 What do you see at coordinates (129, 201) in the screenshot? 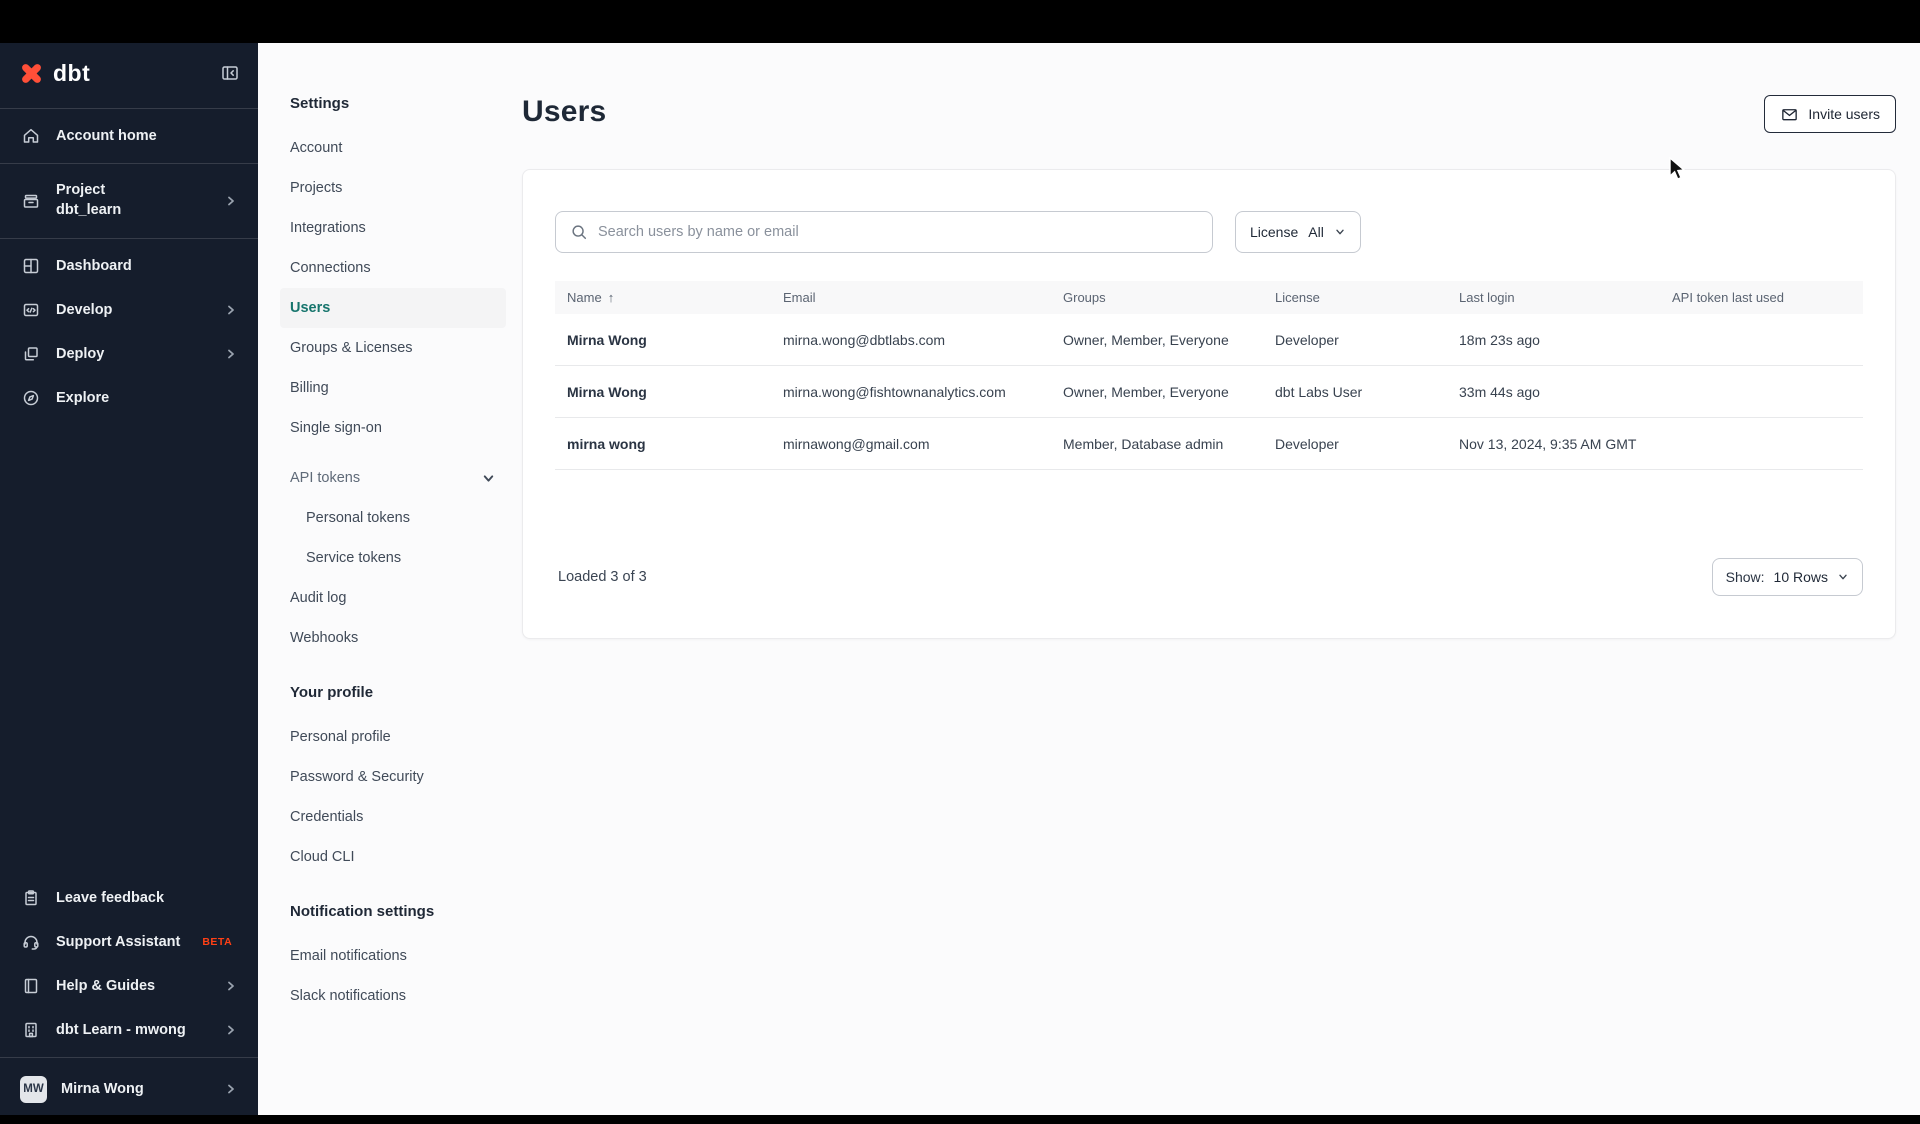
I see `sidebar-item-project: Project dbt_learn` at bounding box center [129, 201].